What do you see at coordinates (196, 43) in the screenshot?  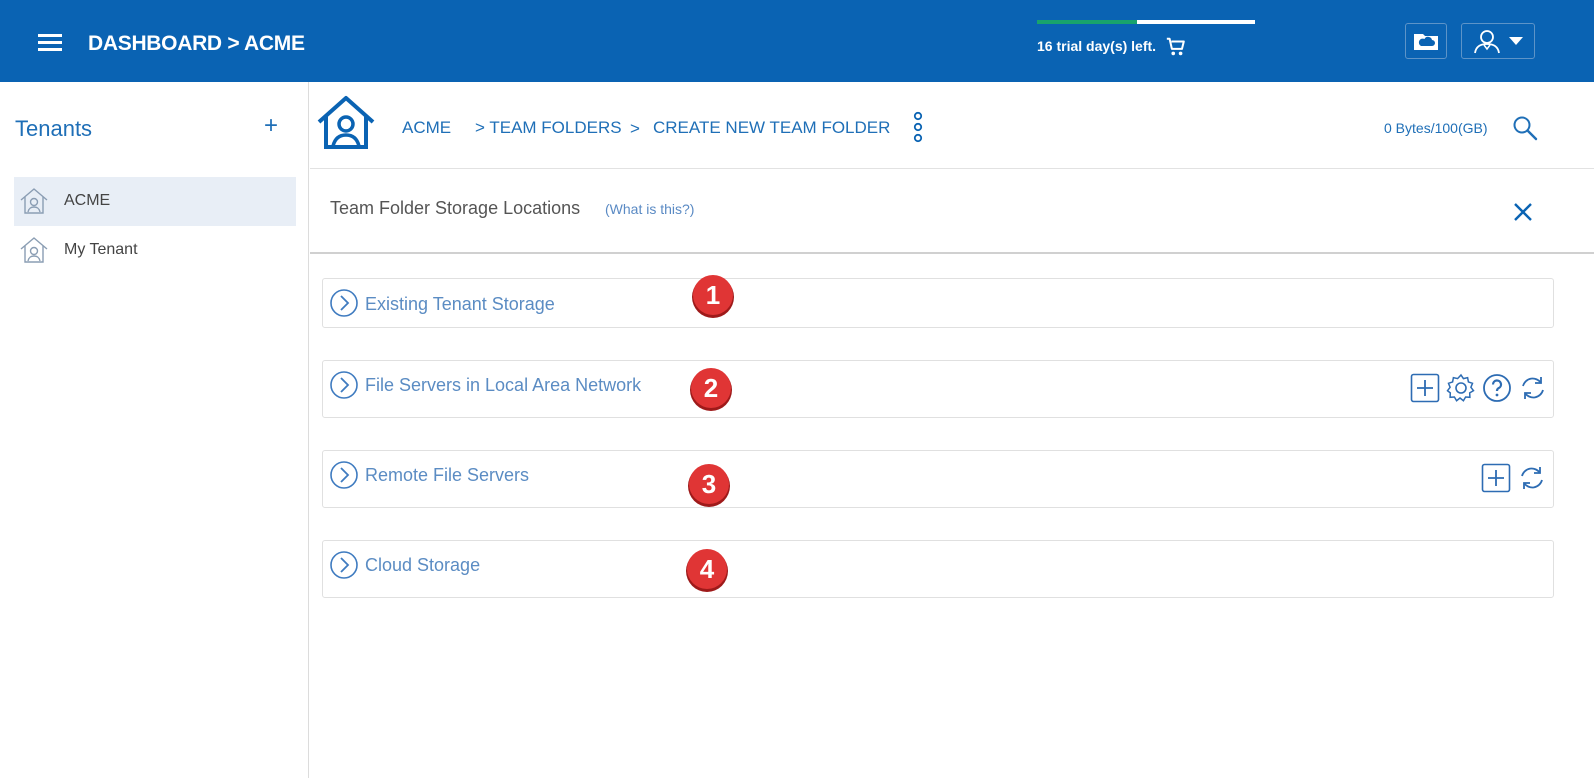 I see `page-title: DASHBOARD > ACME` at bounding box center [196, 43].